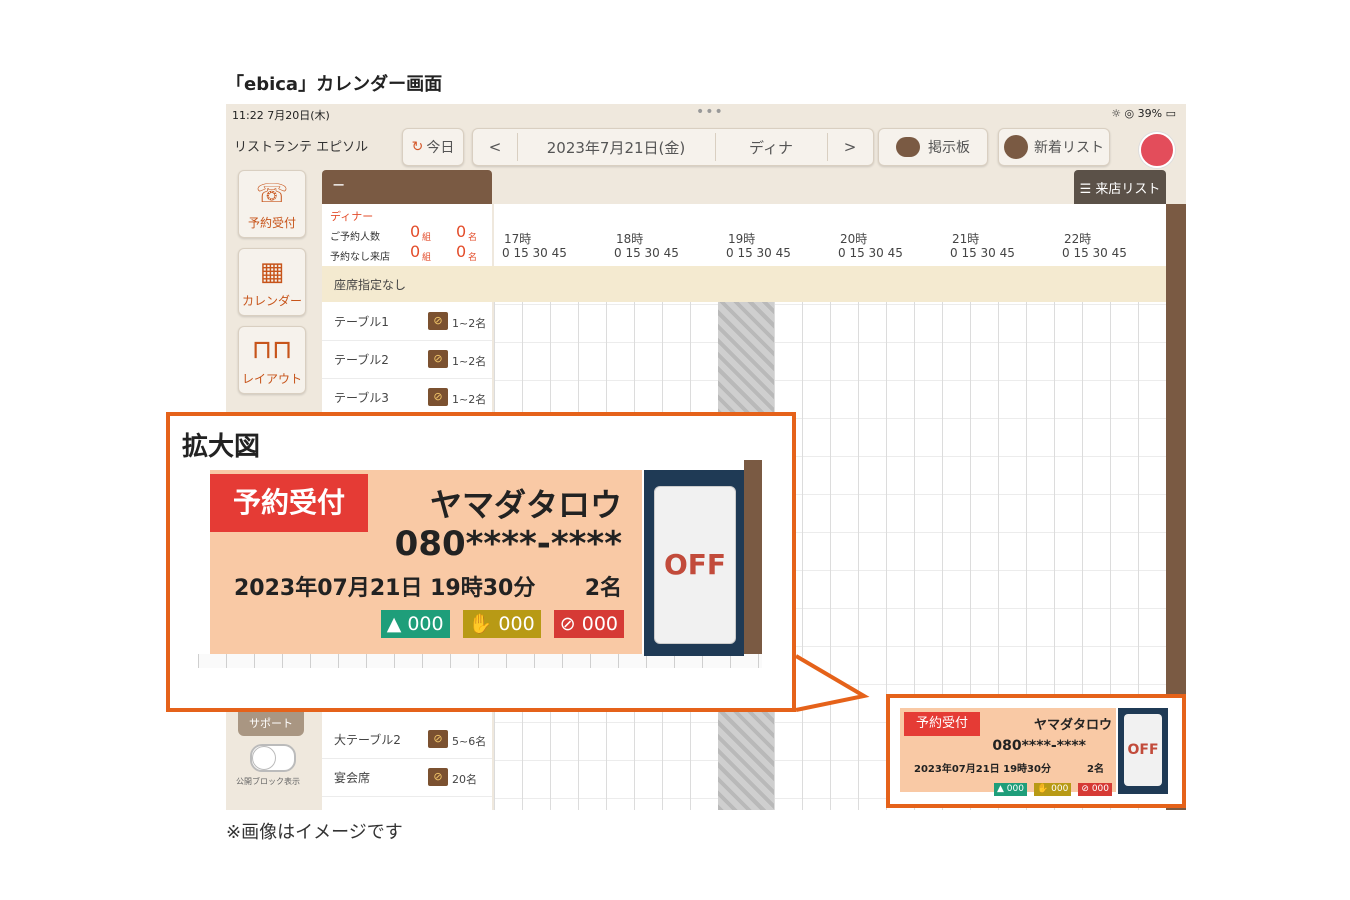  I want to click on zoom-off-button: OFF, so click(695, 565).